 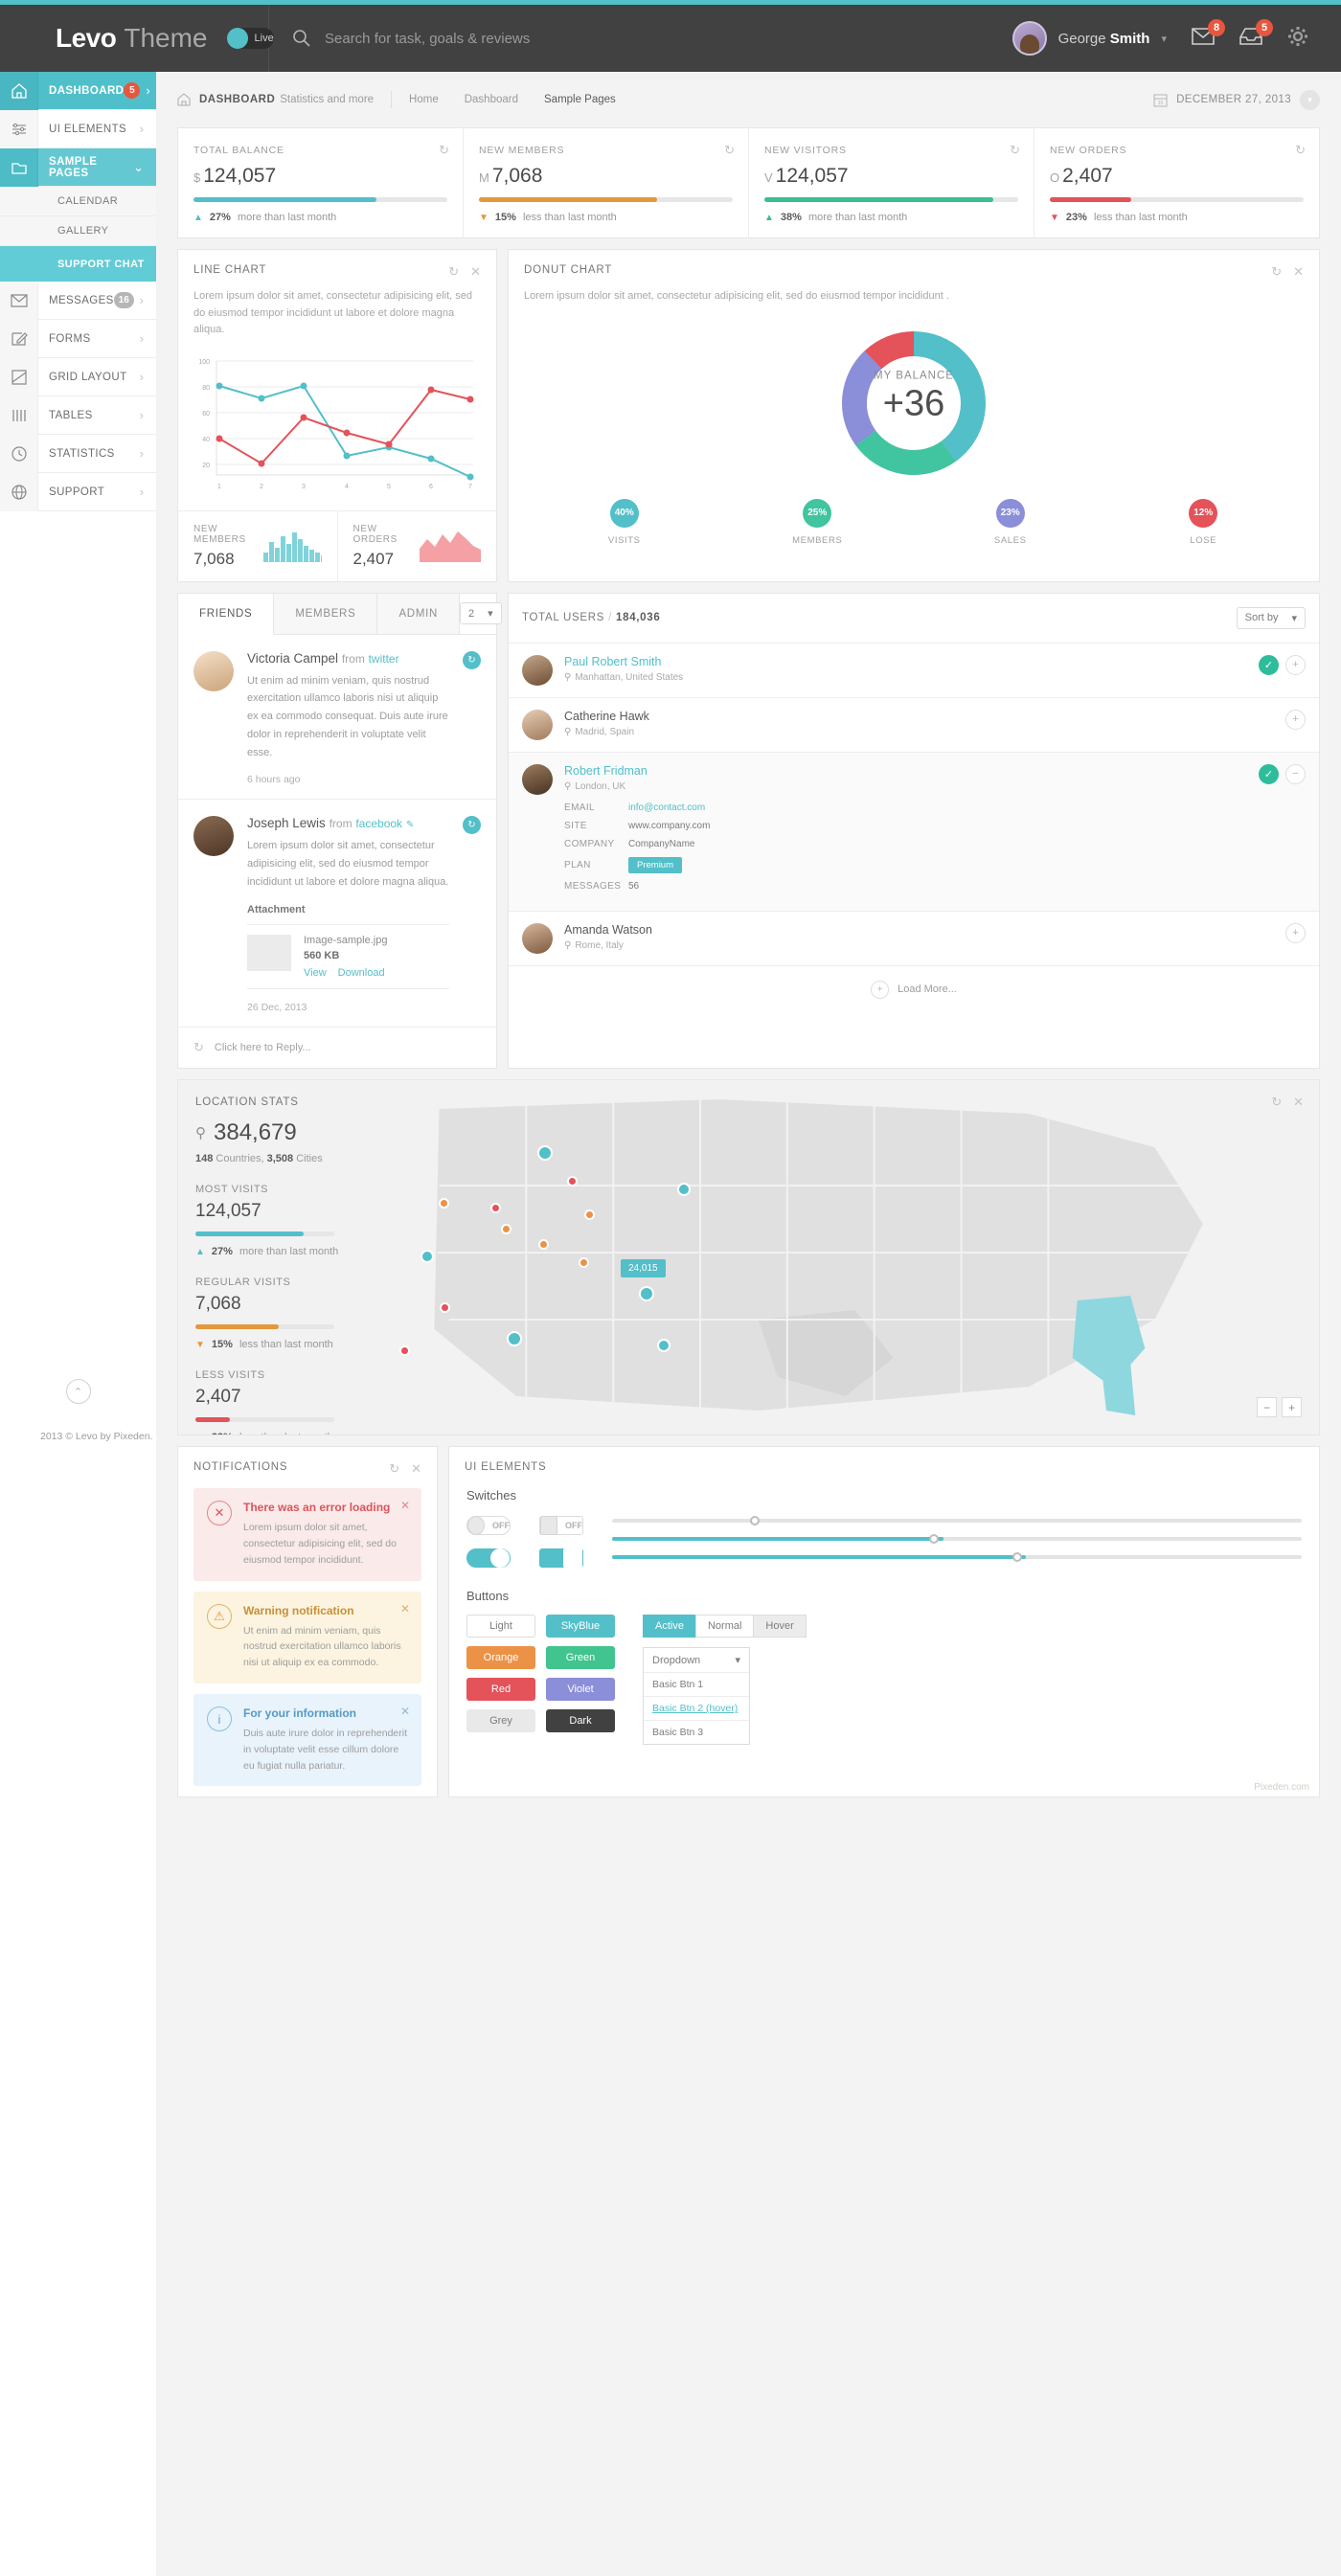 I want to click on date-picker: 15 DECEMBER 27, 2013 ▾, so click(x=1236, y=99).